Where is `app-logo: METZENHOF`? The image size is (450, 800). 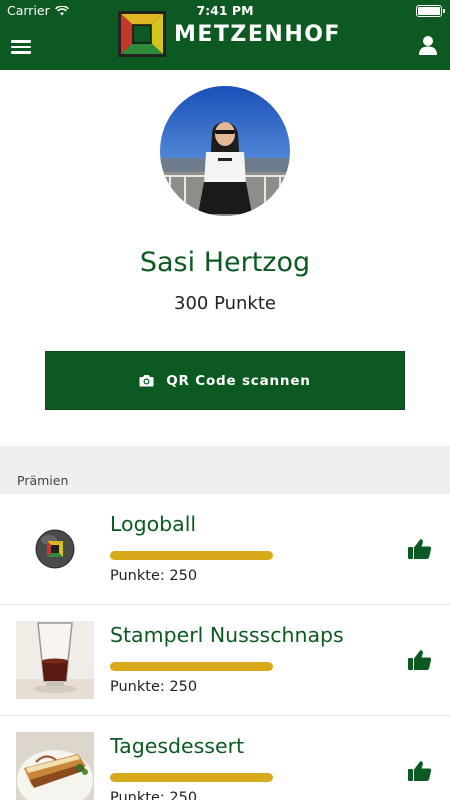 app-logo: METZENHOF is located at coordinates (229, 34).